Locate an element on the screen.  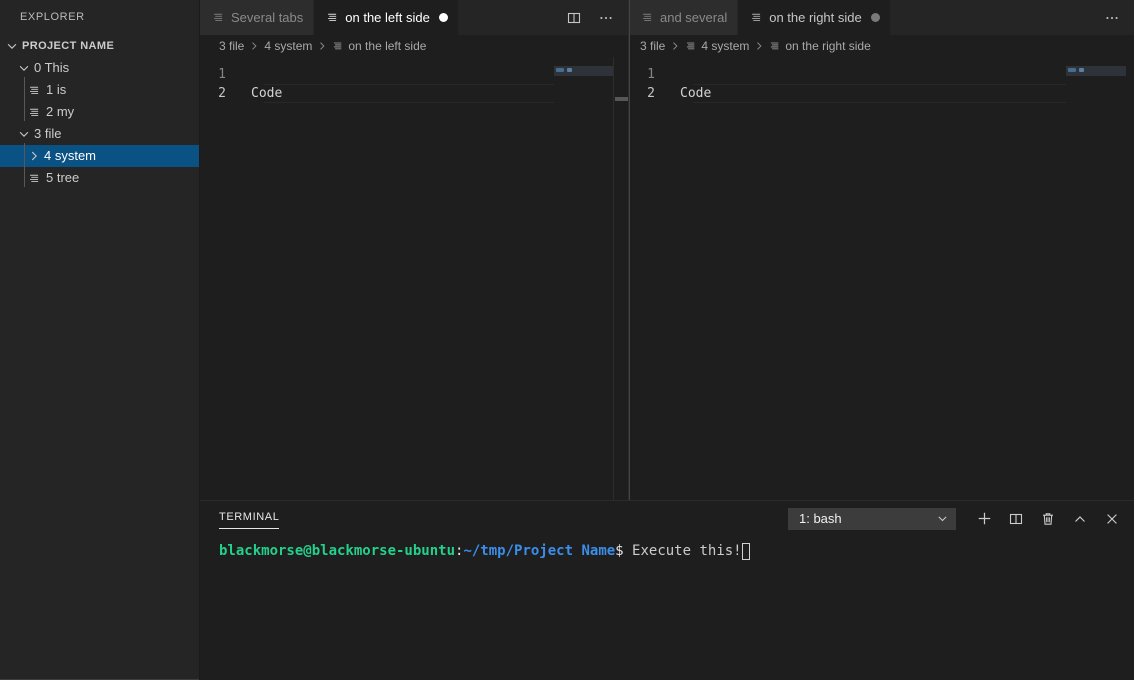
tab-on-the-right-side: on the right side is located at coordinates (814, 17).